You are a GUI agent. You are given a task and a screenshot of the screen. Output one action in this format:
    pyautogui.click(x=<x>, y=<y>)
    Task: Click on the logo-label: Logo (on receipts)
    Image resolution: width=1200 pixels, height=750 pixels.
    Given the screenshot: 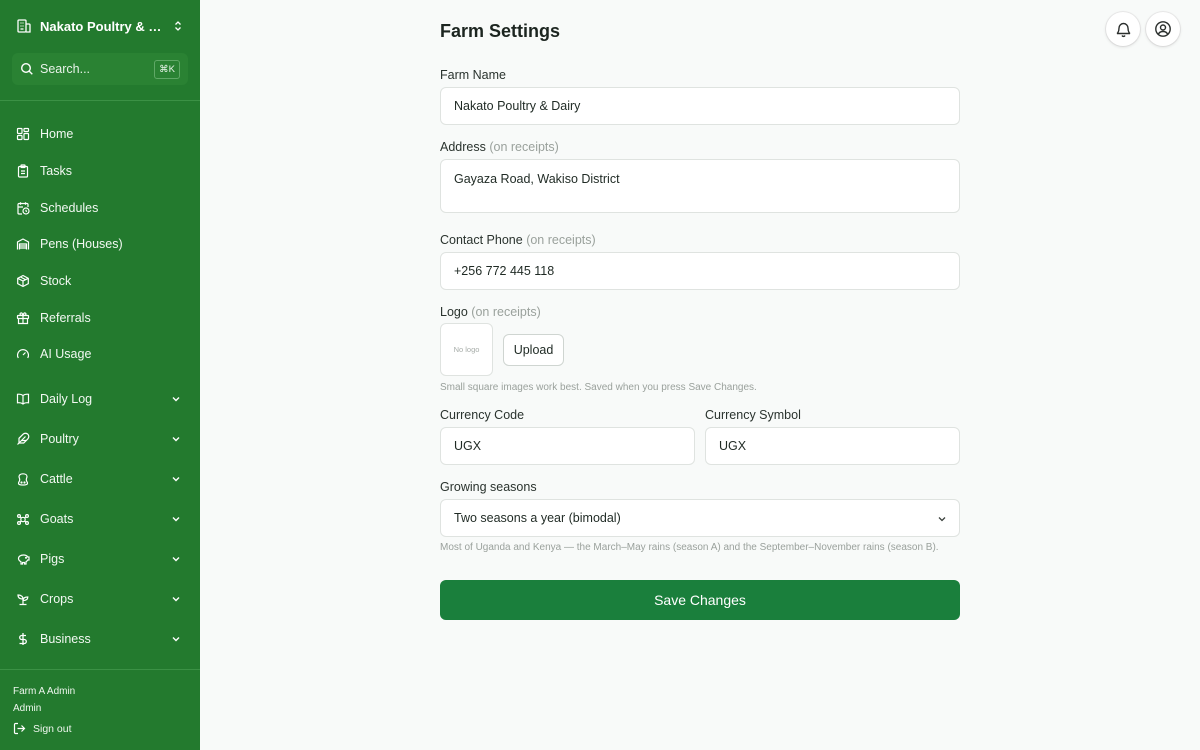 What is the action you would take?
    pyautogui.click(x=490, y=312)
    